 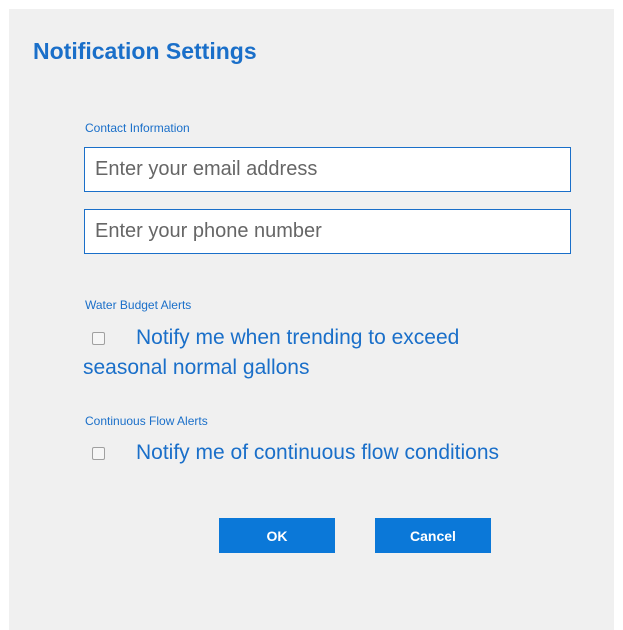 What do you see at coordinates (146, 421) in the screenshot?
I see `continuous-flow-alerts-label: Continuous Flow Alerts` at bounding box center [146, 421].